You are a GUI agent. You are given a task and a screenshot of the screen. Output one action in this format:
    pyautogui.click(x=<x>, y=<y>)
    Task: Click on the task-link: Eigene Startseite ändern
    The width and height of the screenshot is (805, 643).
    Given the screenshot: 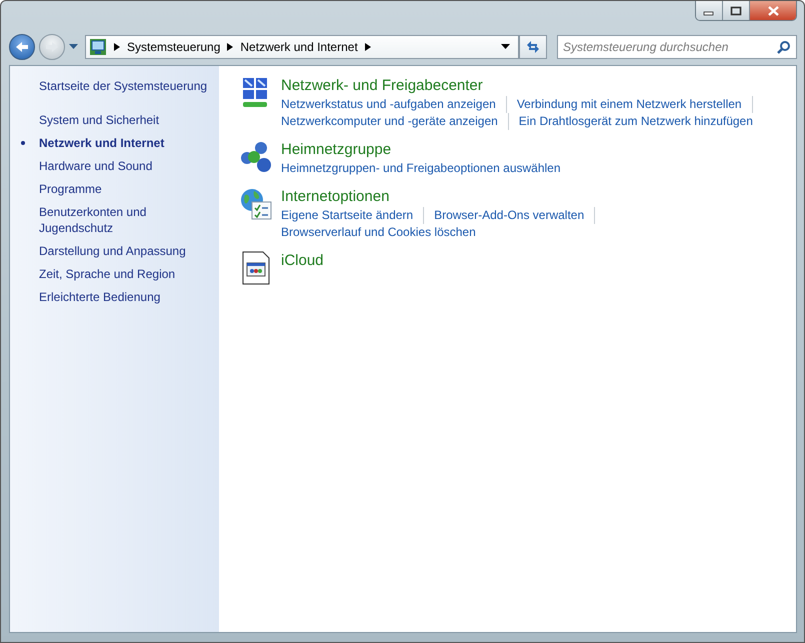 What is the action you would take?
    pyautogui.click(x=352, y=215)
    